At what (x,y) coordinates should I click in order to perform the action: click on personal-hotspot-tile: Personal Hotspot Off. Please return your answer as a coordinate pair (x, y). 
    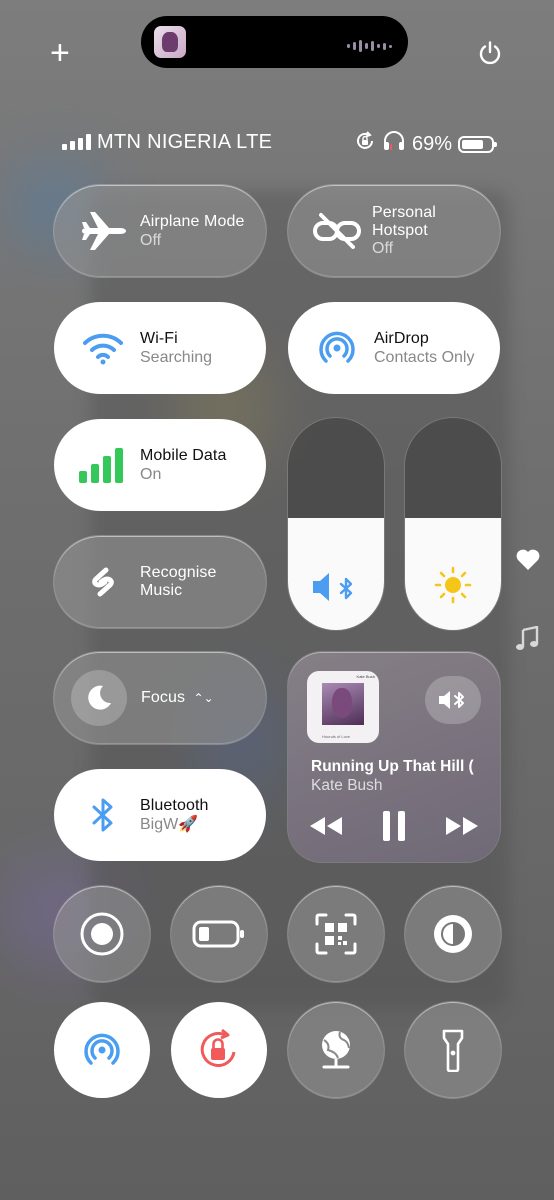
    Looking at the image, I should click on (394, 231).